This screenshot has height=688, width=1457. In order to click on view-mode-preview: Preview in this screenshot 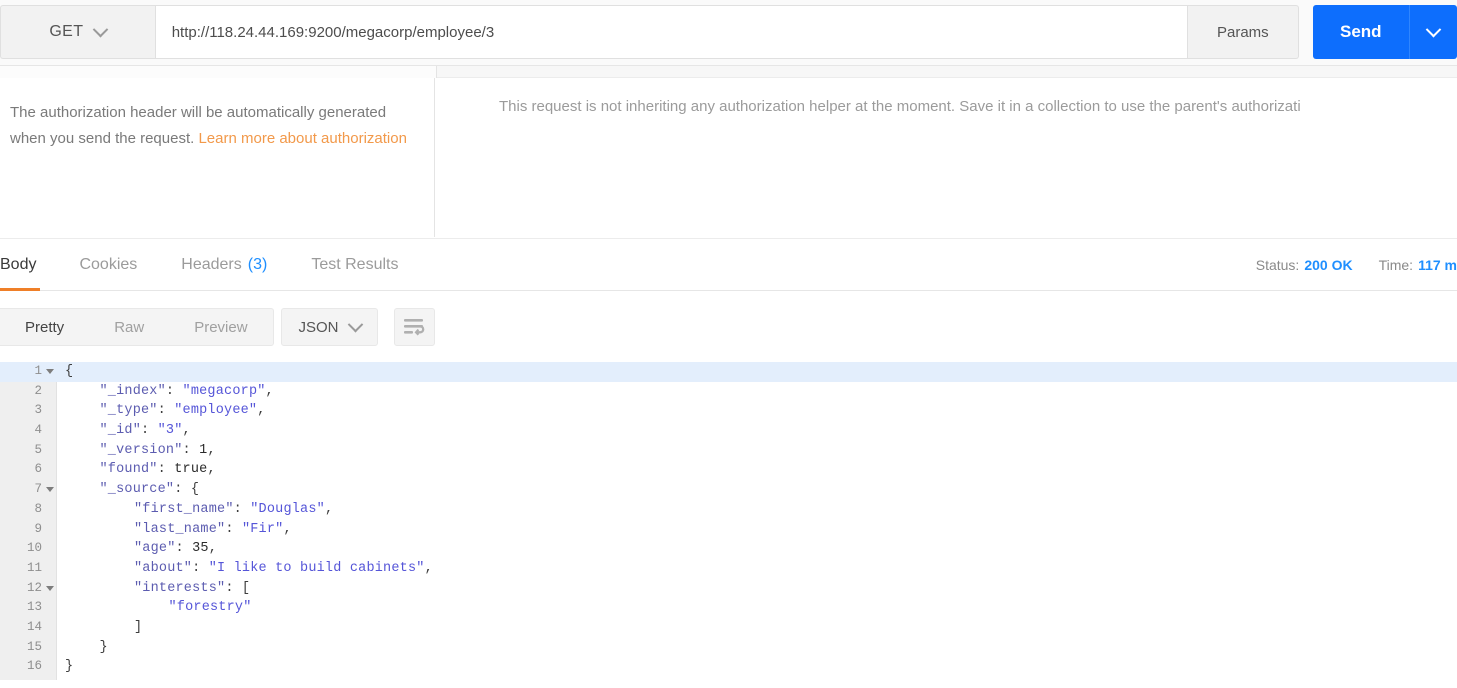, I will do `click(220, 327)`.